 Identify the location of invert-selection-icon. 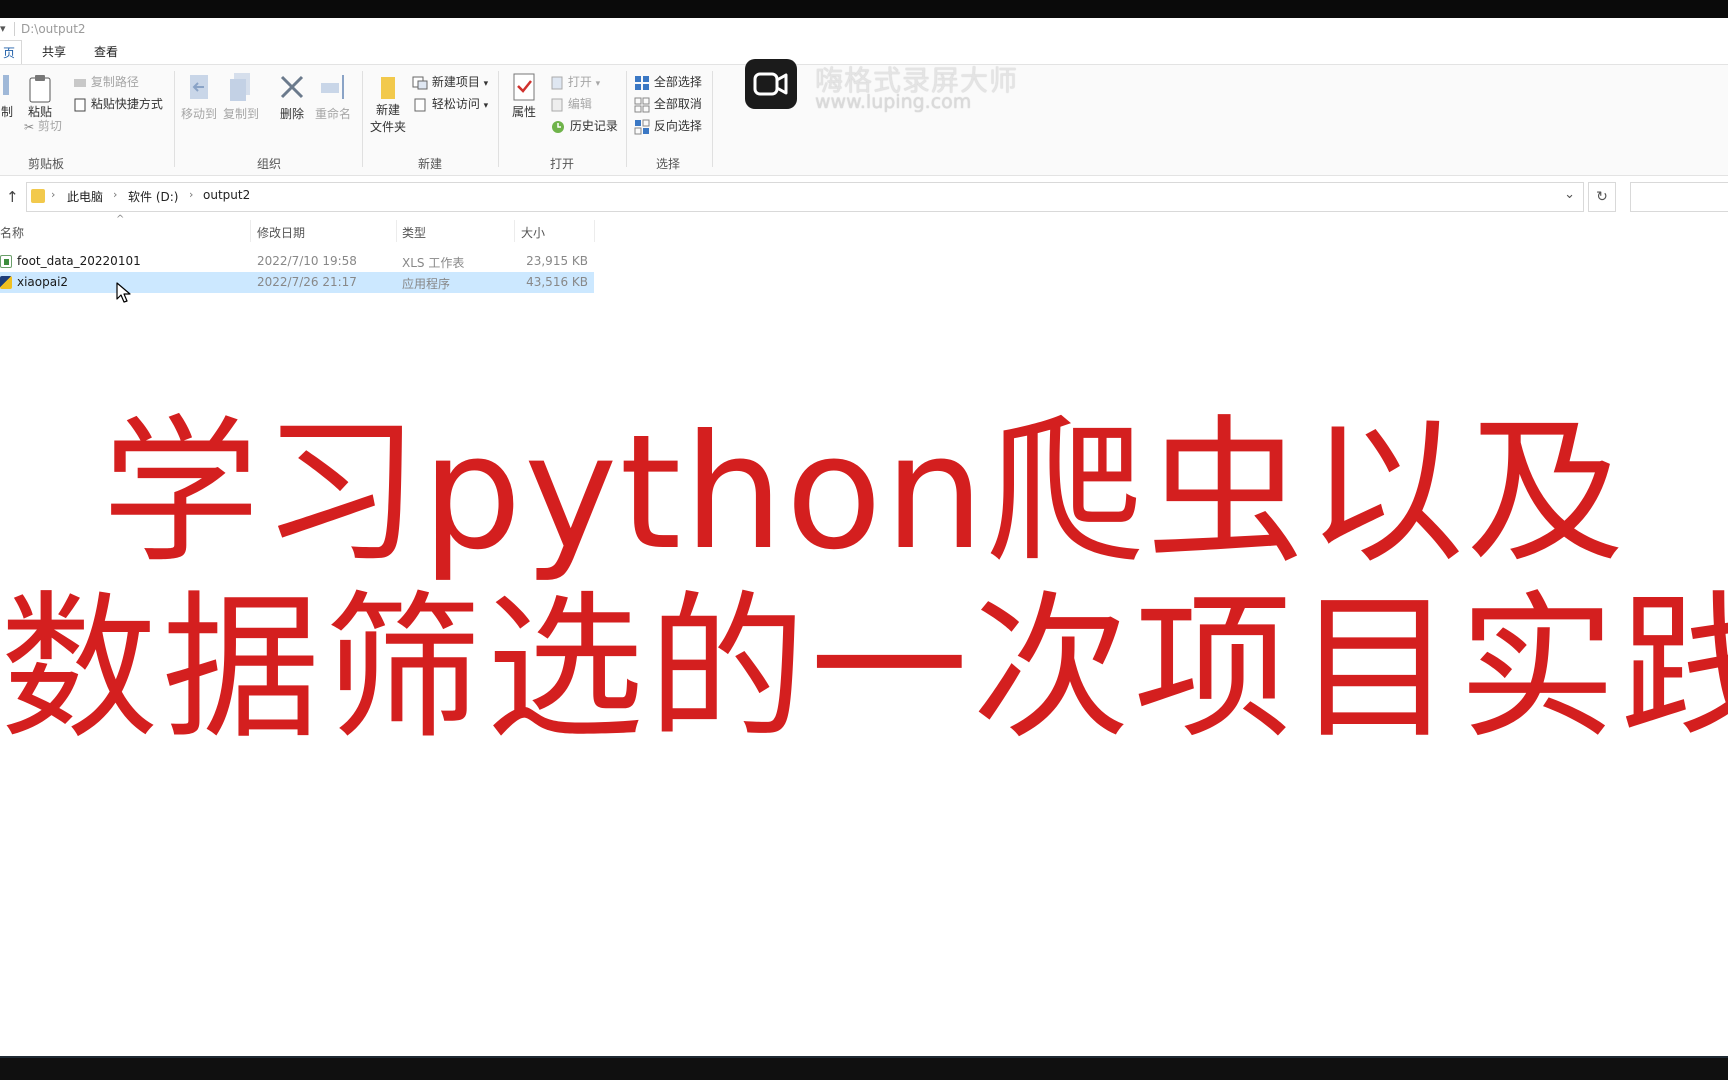
(642, 126).